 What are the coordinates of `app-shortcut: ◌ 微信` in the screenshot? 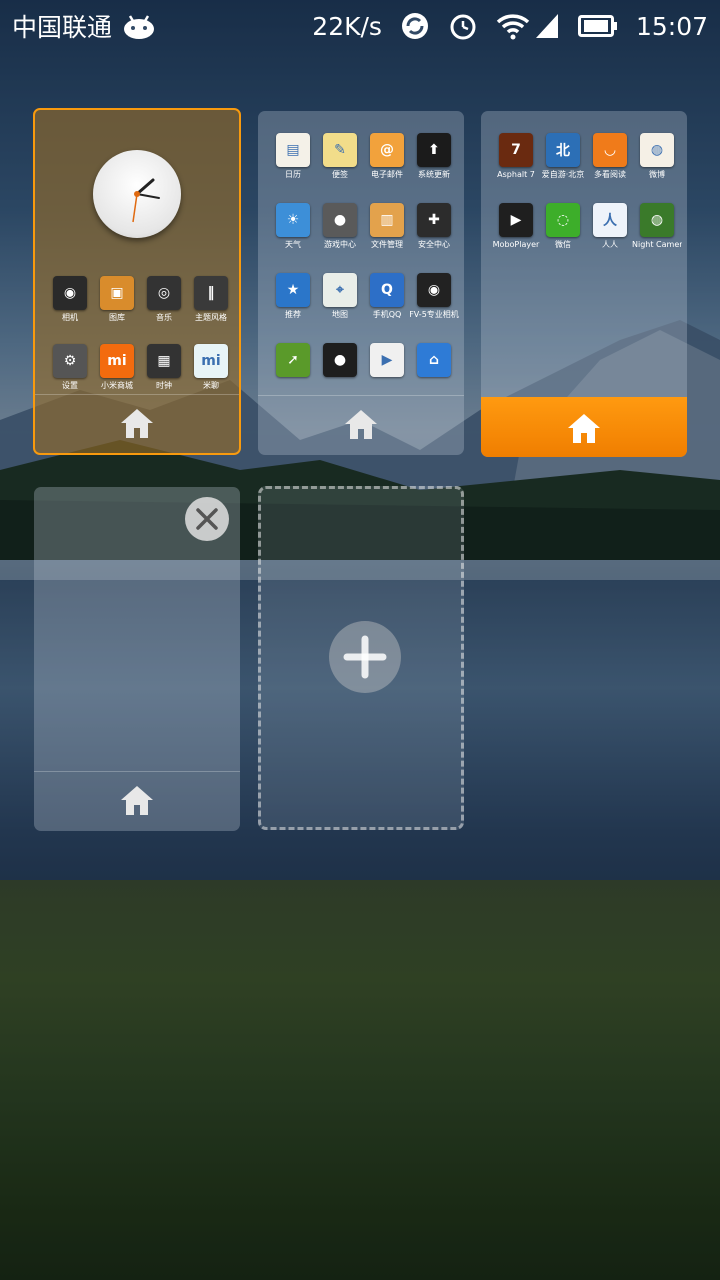 It's located at (563, 226).